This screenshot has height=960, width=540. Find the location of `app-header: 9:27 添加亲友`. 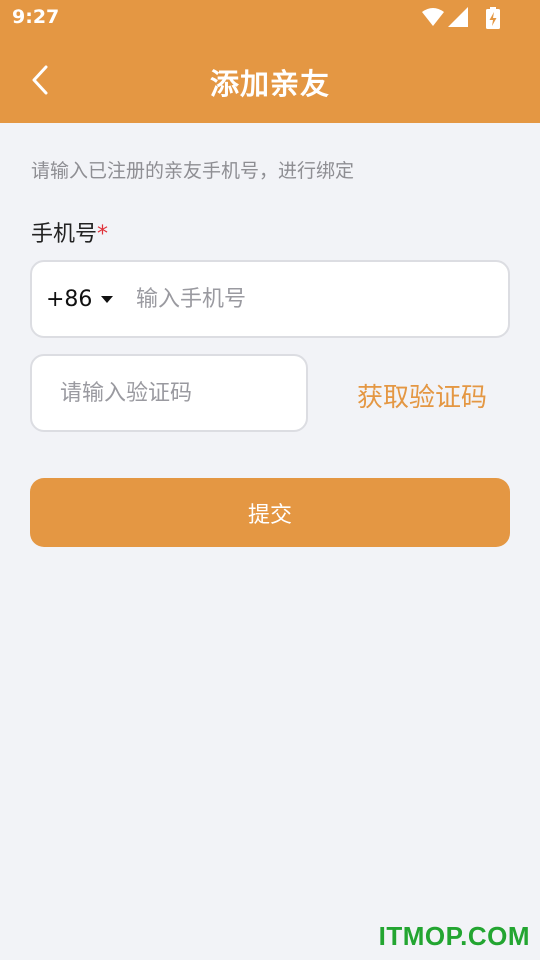

app-header: 9:27 添加亲友 is located at coordinates (270, 61).